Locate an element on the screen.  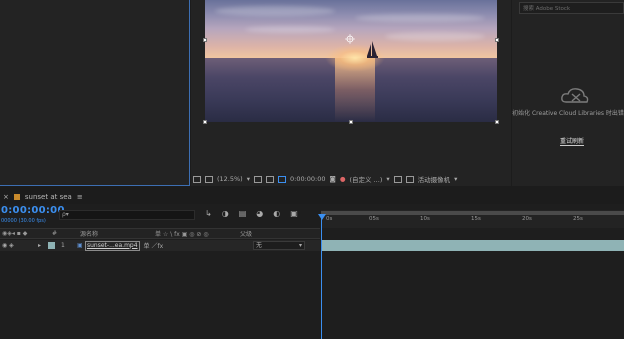
graph-editor-icon: ◐ is located at coordinates (276, 213).